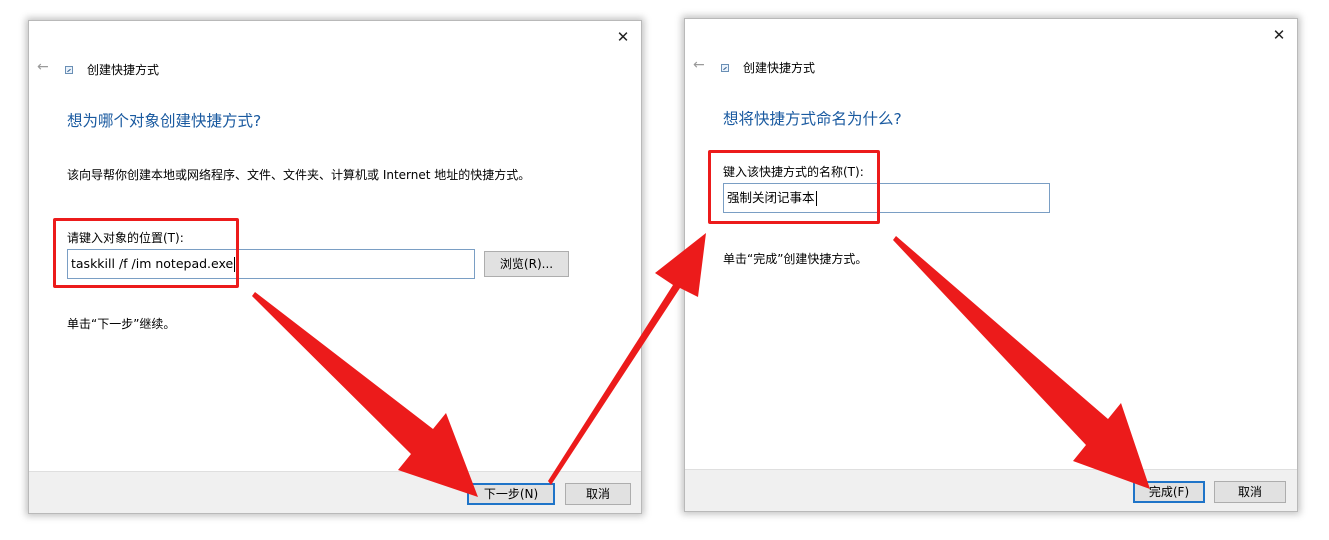  I want to click on shortcut-name-input: 强制关闭记事本, so click(886, 198).